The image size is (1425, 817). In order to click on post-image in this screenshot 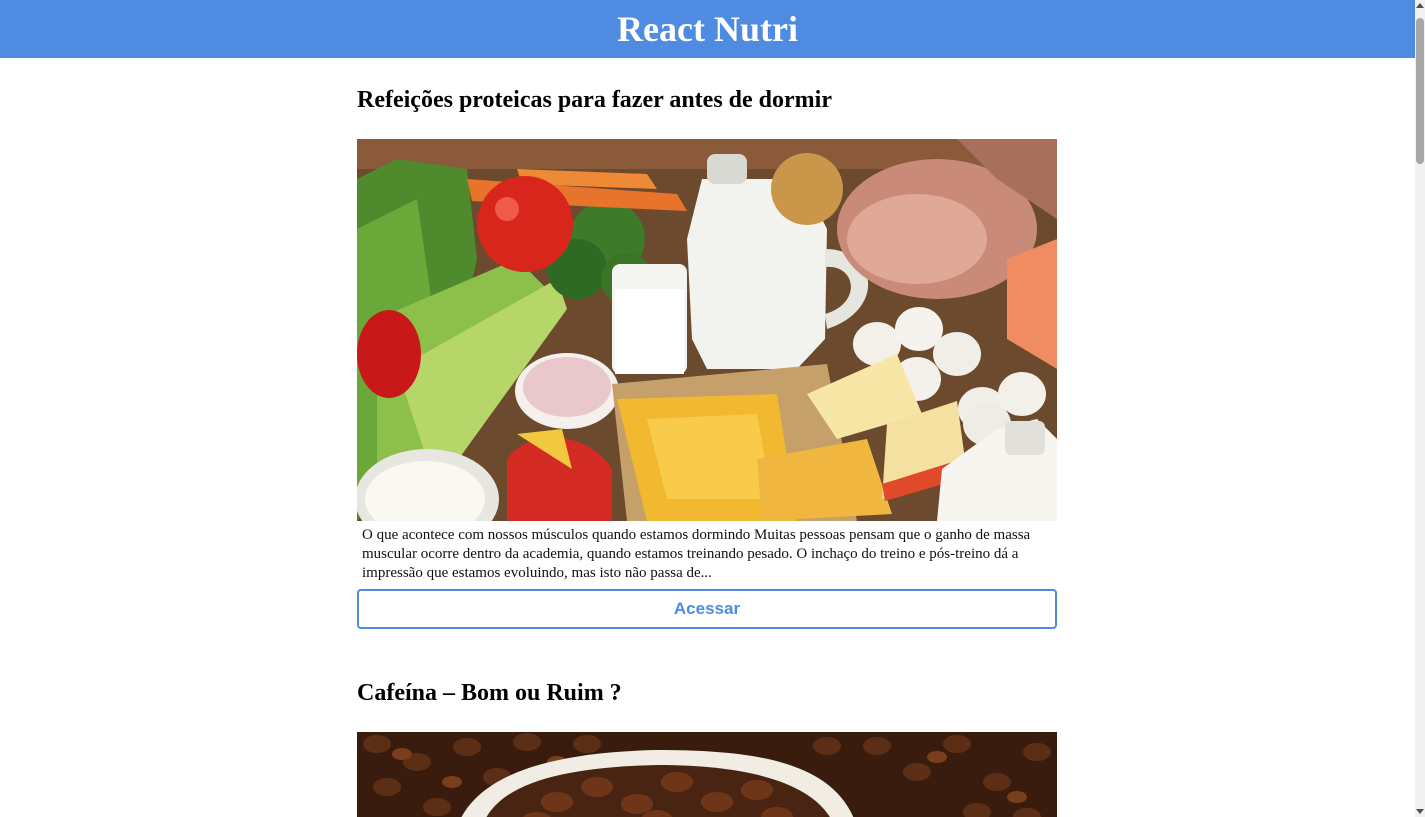, I will do `click(707, 774)`.